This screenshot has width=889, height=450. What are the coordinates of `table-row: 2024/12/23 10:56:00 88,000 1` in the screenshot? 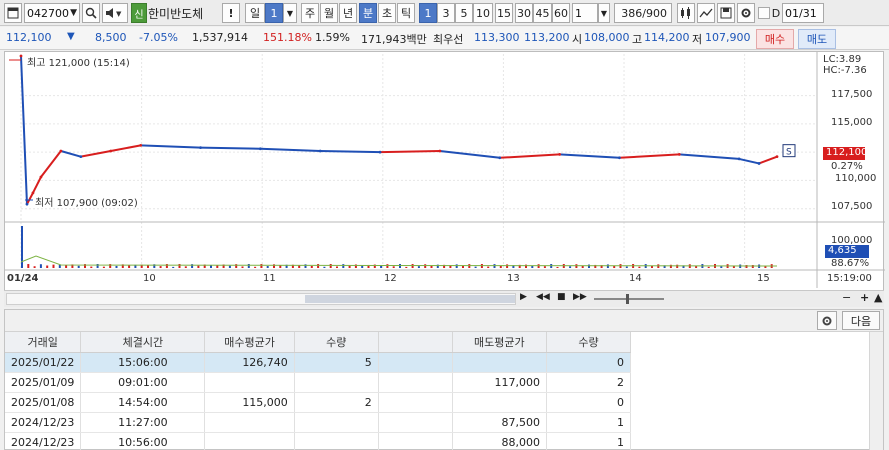 It's located at (318, 441).